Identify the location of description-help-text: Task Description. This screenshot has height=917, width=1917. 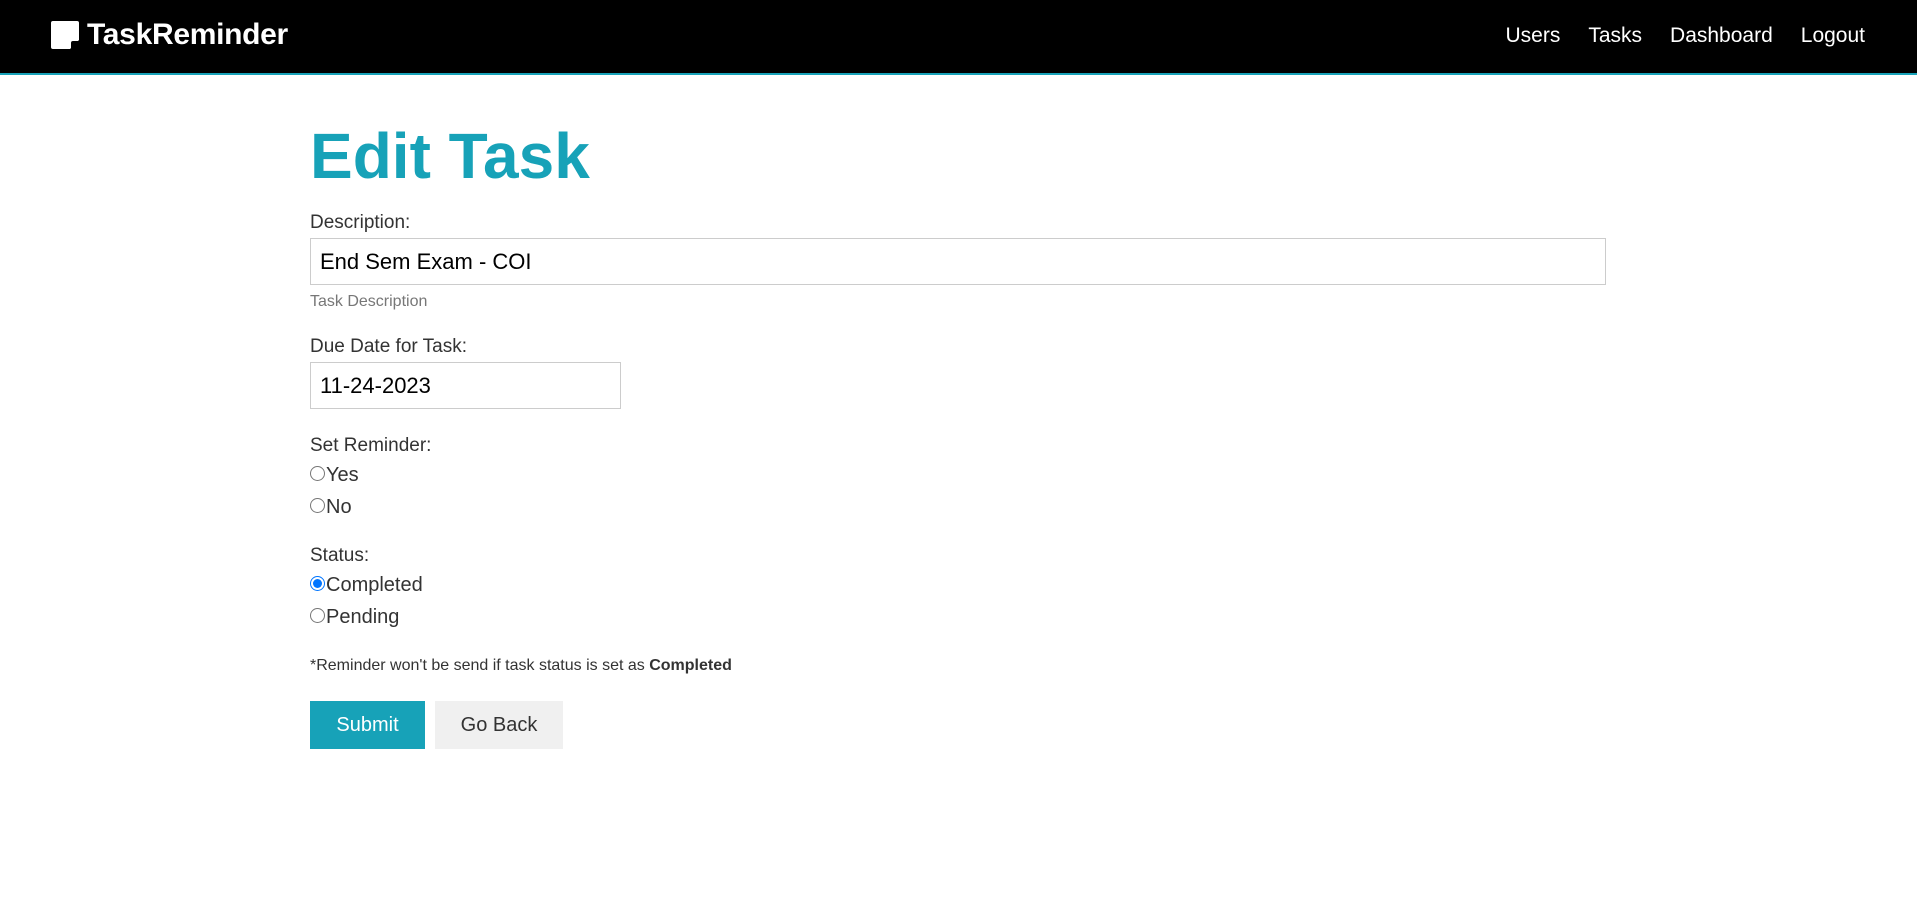
(369, 301).